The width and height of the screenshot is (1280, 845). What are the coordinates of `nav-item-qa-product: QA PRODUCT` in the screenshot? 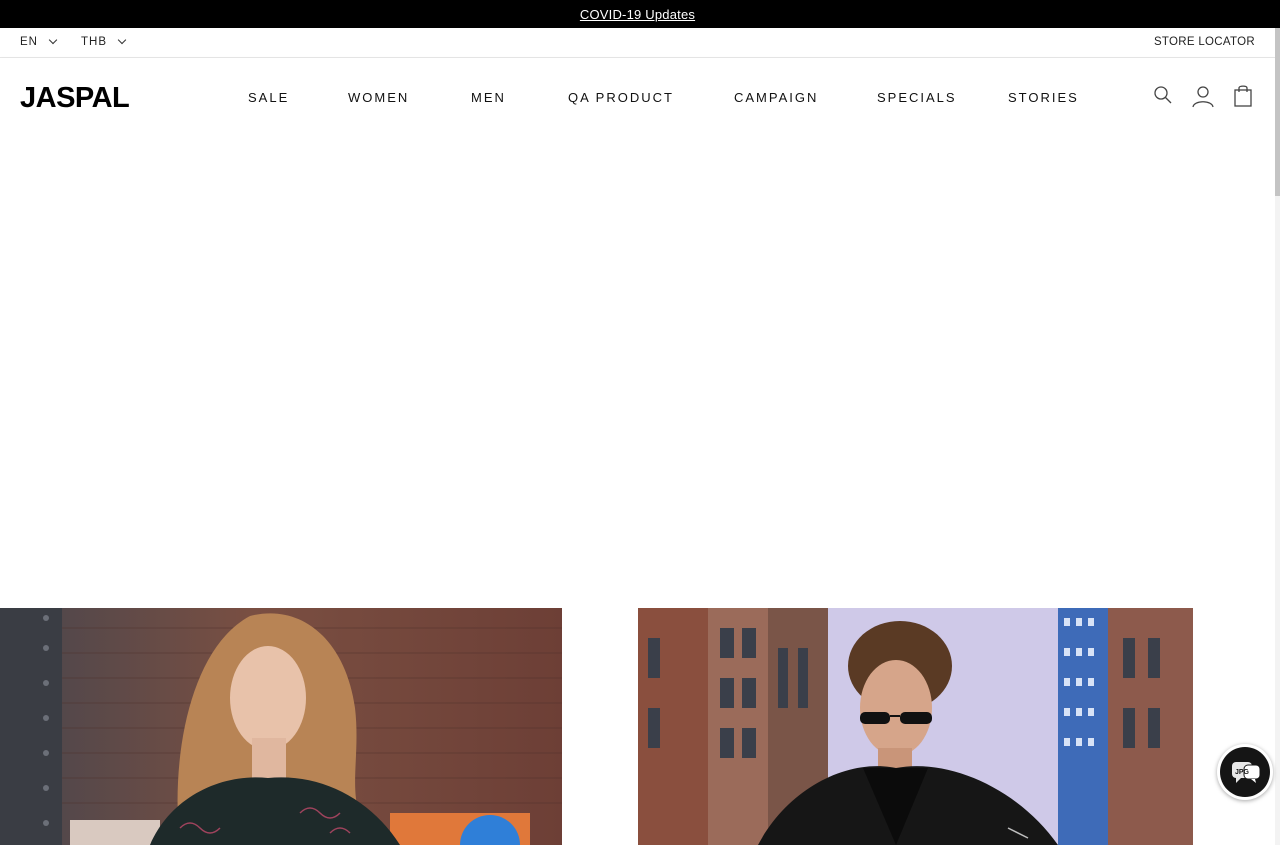 It's located at (621, 97).